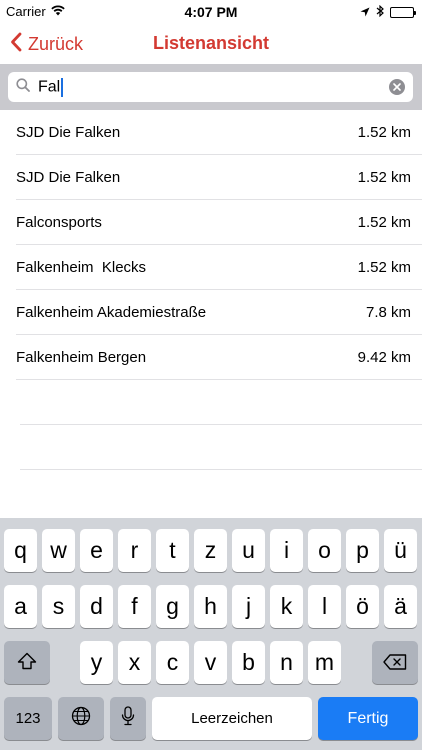 This screenshot has height=750, width=422. I want to click on key-s: s, so click(58, 606).